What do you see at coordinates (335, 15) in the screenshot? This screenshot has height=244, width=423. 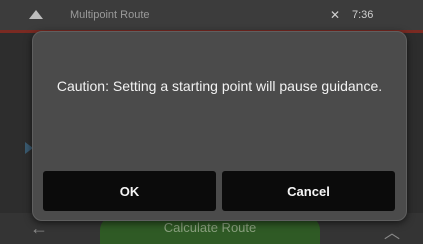 I see `satellite-icon: ✕` at bounding box center [335, 15].